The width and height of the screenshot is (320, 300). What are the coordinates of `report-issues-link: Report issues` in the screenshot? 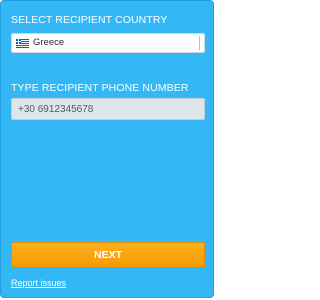 It's located at (38, 283).